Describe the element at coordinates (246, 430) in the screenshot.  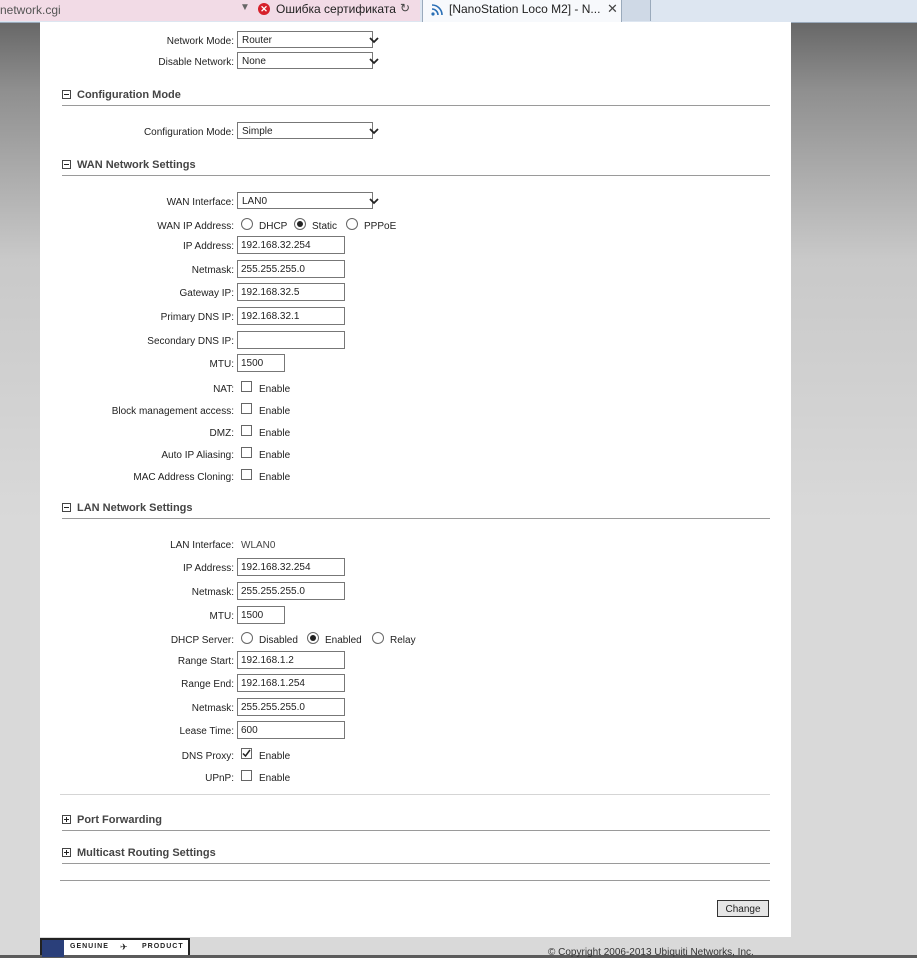
I see `wan-dmz-checkbox` at that location.